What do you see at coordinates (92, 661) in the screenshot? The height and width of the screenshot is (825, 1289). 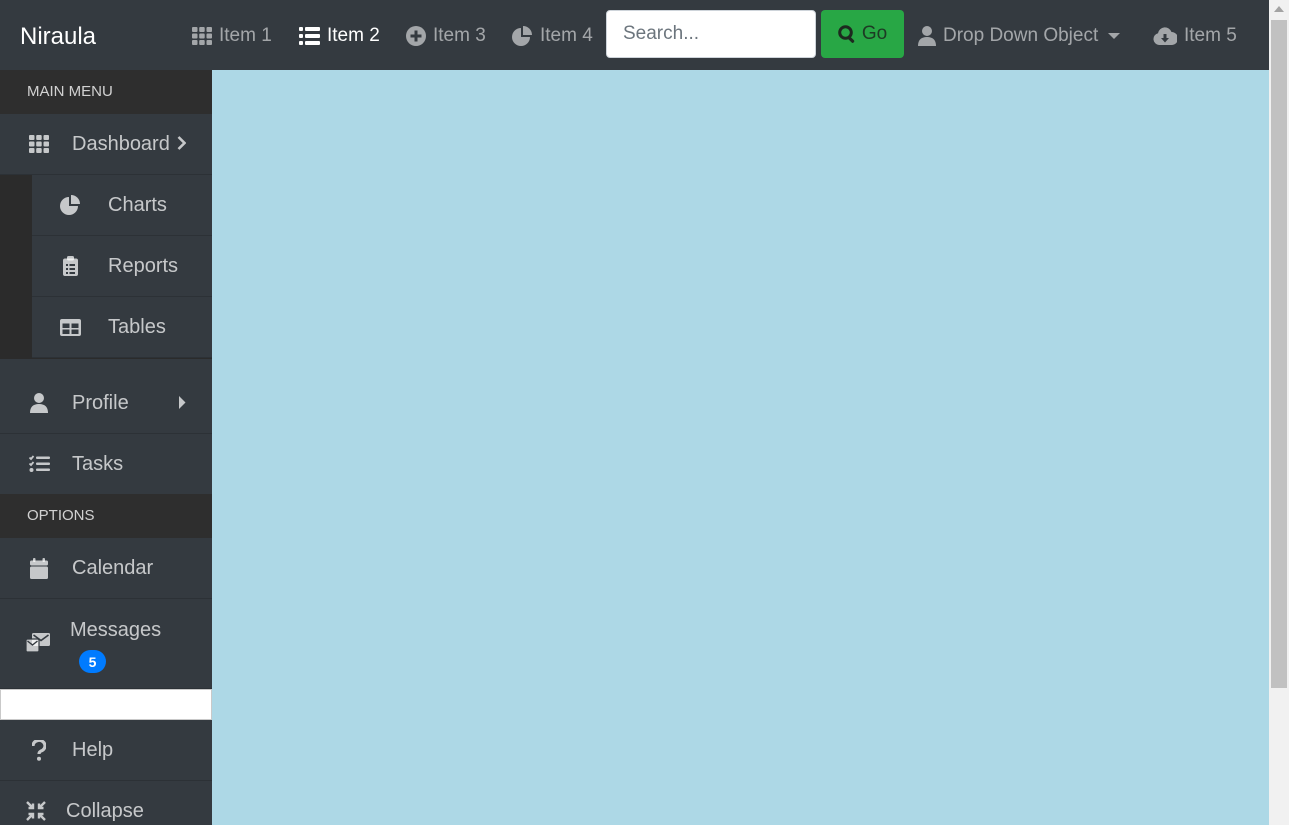 I see `messages-count-badge: 5` at bounding box center [92, 661].